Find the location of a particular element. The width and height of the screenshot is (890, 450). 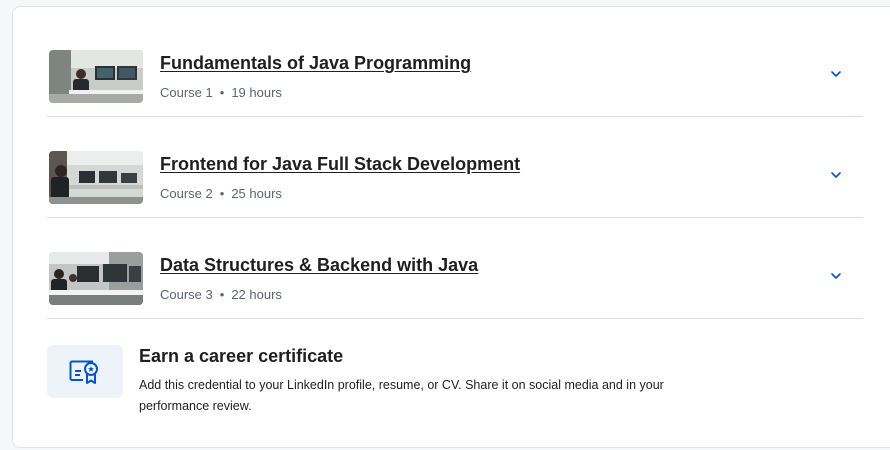

certificate-icon-box is located at coordinates (85, 371).